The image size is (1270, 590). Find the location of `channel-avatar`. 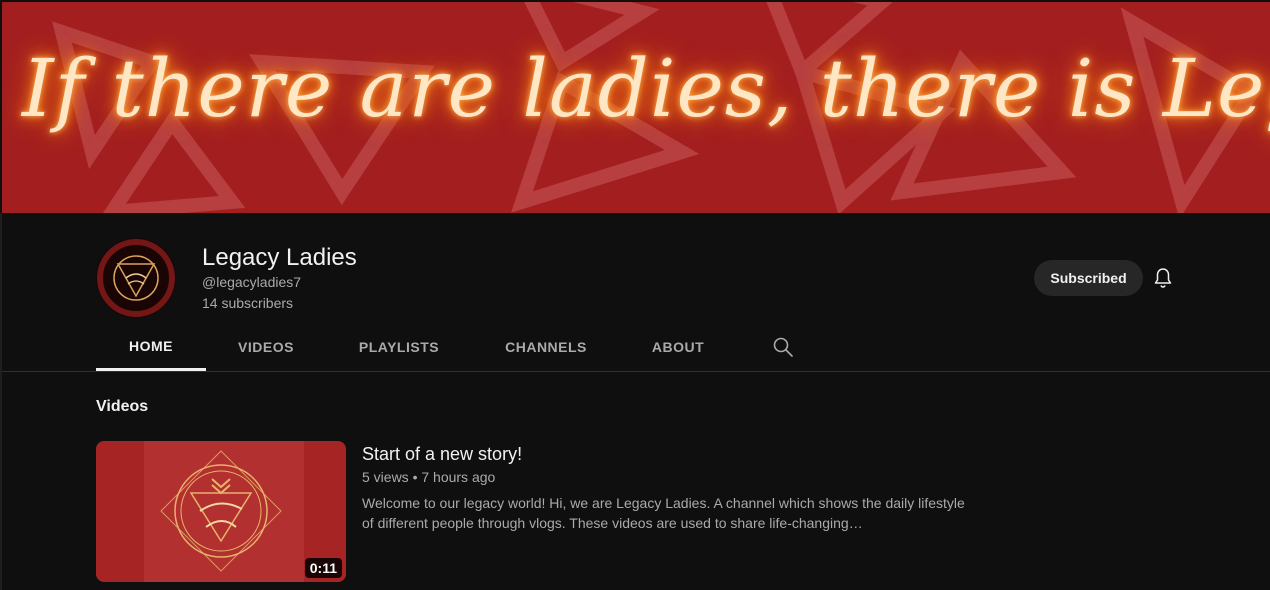

channel-avatar is located at coordinates (136, 278).